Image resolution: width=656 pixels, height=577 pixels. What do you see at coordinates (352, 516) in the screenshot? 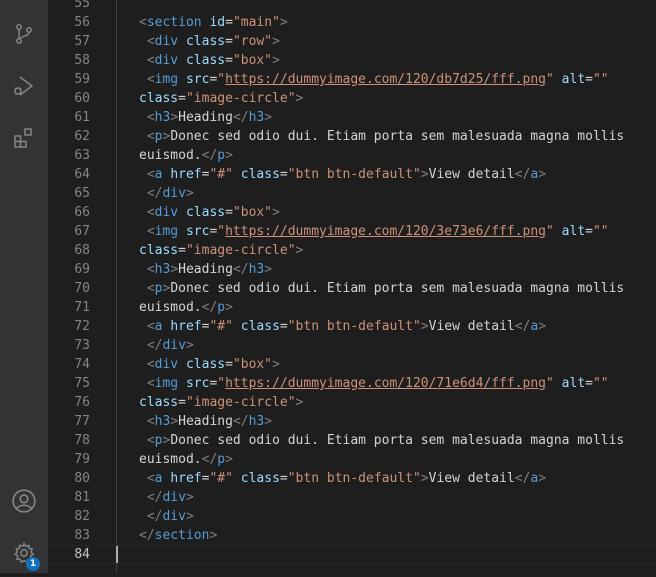
I see `code-line: 82 </div>` at bounding box center [352, 516].